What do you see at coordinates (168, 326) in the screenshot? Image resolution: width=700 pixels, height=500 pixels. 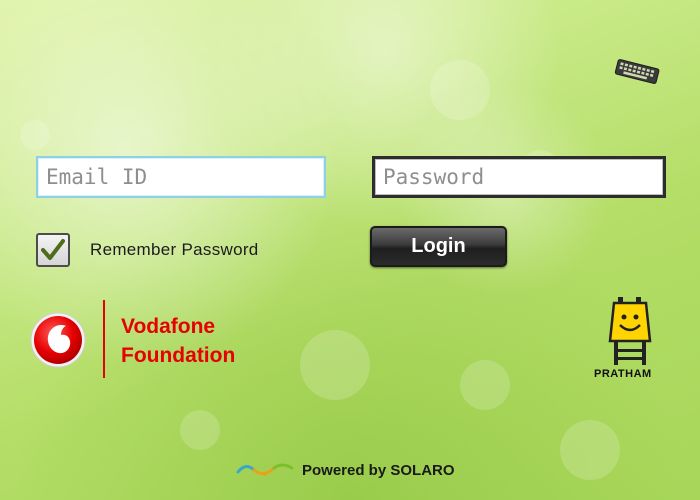 I see `vodafone-label: Vodafone` at bounding box center [168, 326].